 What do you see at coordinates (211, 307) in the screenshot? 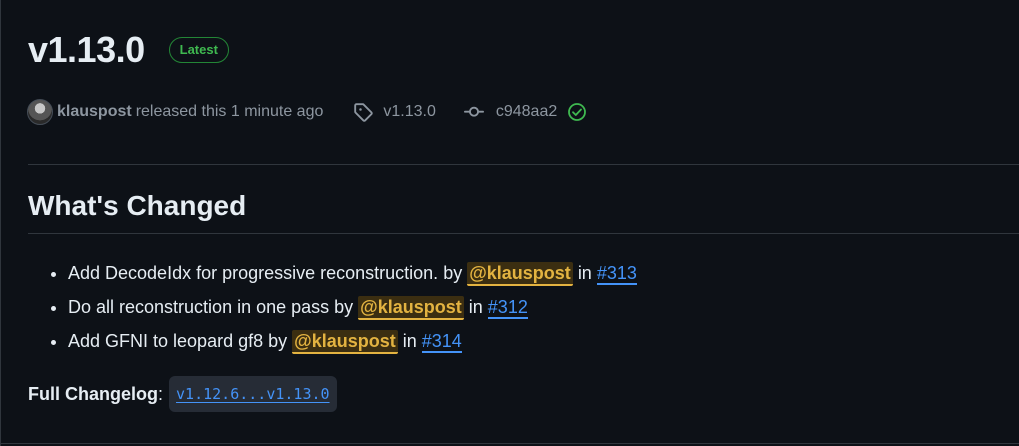
I see `change-text: Do all reconstruction in one pass by` at bounding box center [211, 307].